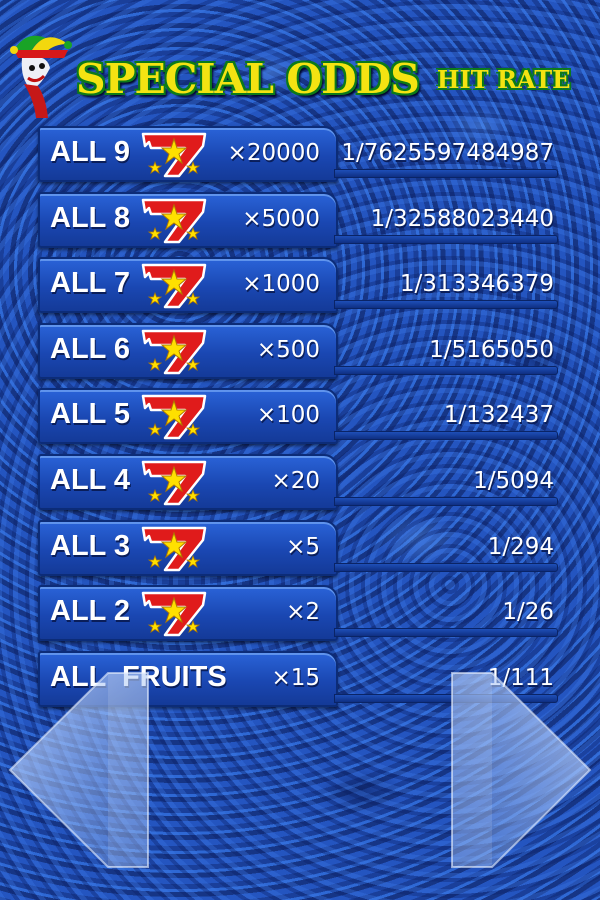  Describe the element at coordinates (517, 770) in the screenshot. I see `right-arrow-icon` at that location.